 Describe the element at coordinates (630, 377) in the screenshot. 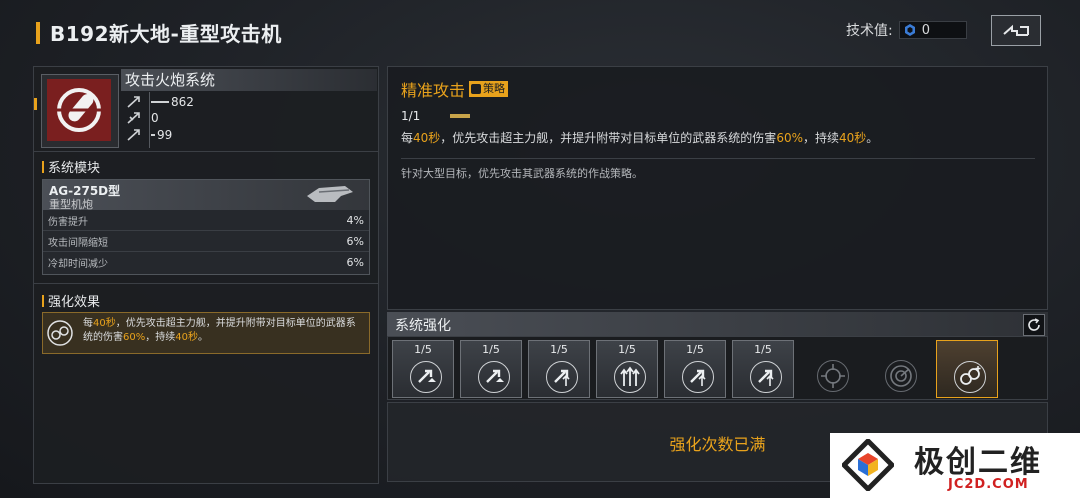

I see `triple-arrow-icon` at that location.